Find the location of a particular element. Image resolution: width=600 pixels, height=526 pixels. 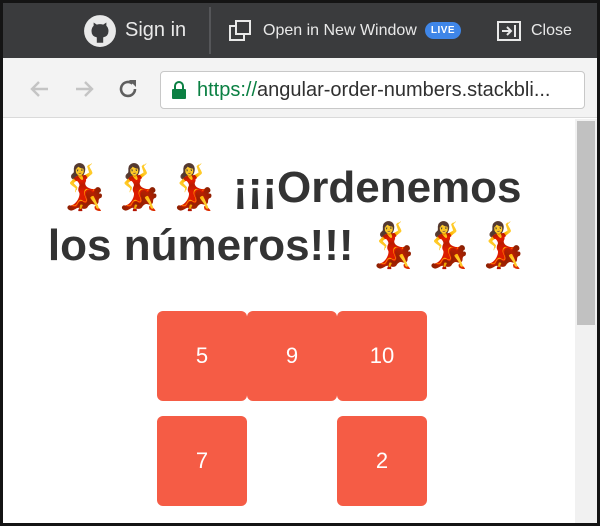

sign-in-button: Sign in is located at coordinates (134, 30).